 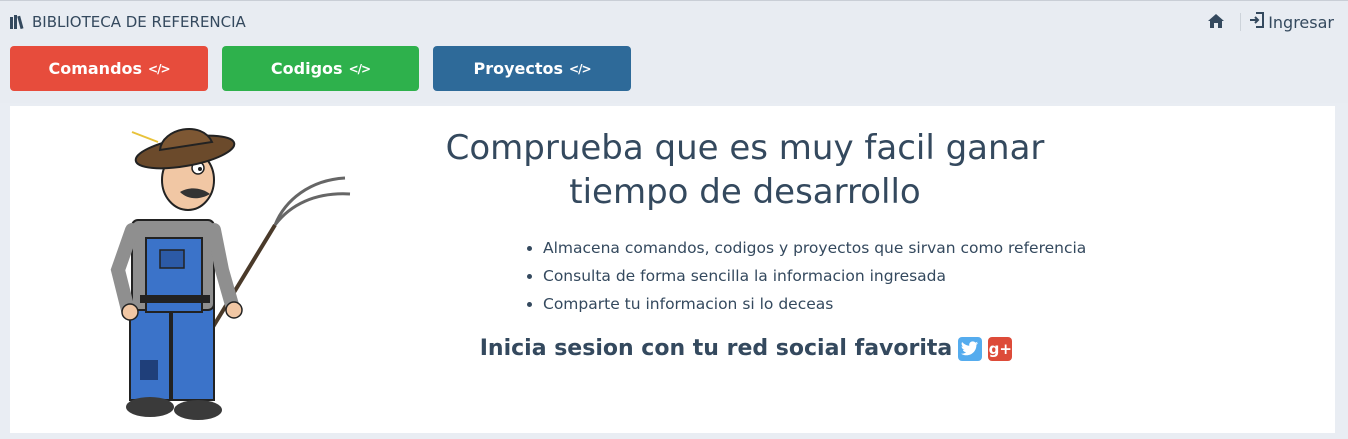 I want to click on proyectos-label: Proyectos, so click(x=518, y=68).